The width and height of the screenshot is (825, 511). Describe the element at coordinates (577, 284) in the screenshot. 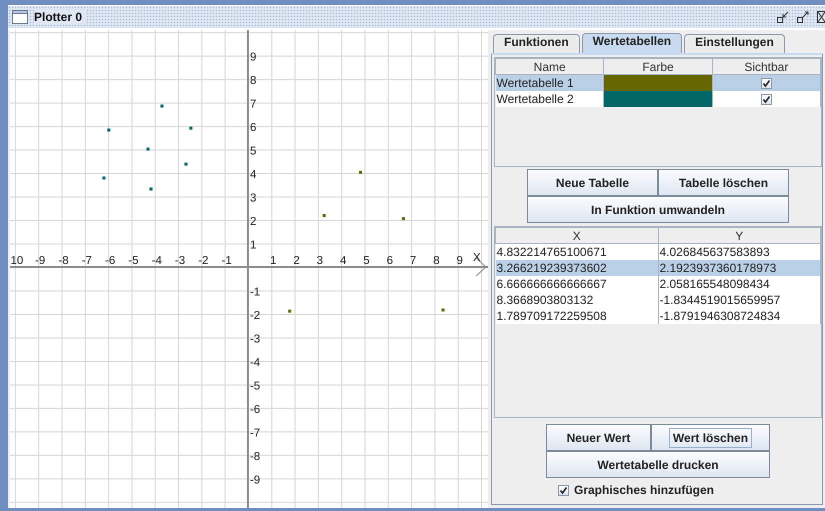

I see `table-cell: 6.666666666666667` at that location.